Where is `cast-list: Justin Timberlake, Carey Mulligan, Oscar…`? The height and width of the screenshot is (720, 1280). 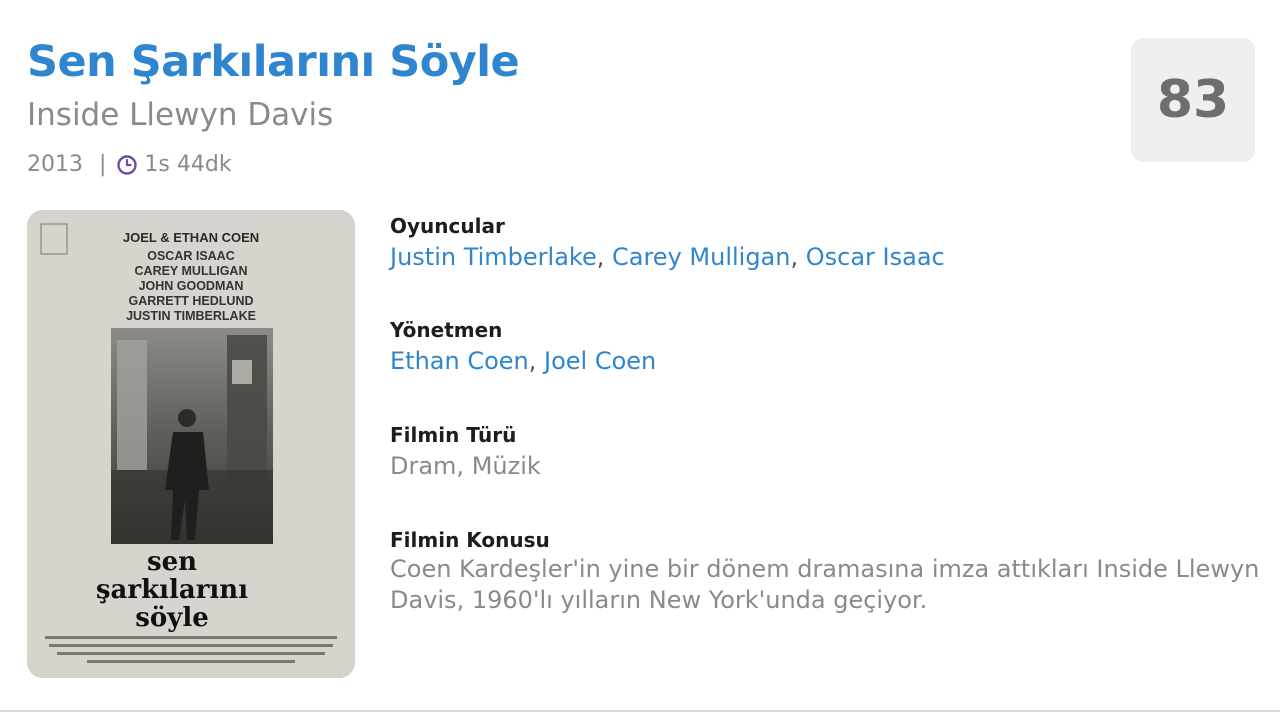
cast-list: Justin Timberlake, Carey Mulligan, Oscar… is located at coordinates (667, 257).